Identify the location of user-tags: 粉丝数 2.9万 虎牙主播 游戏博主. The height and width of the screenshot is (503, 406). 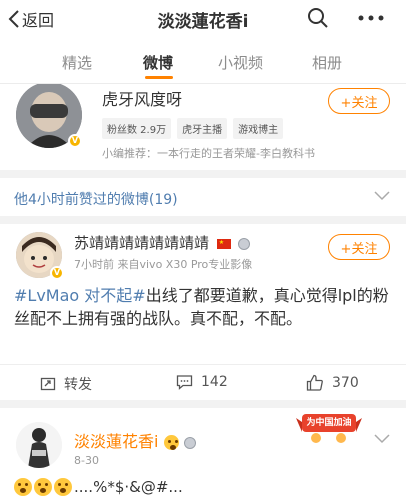
(193, 128).